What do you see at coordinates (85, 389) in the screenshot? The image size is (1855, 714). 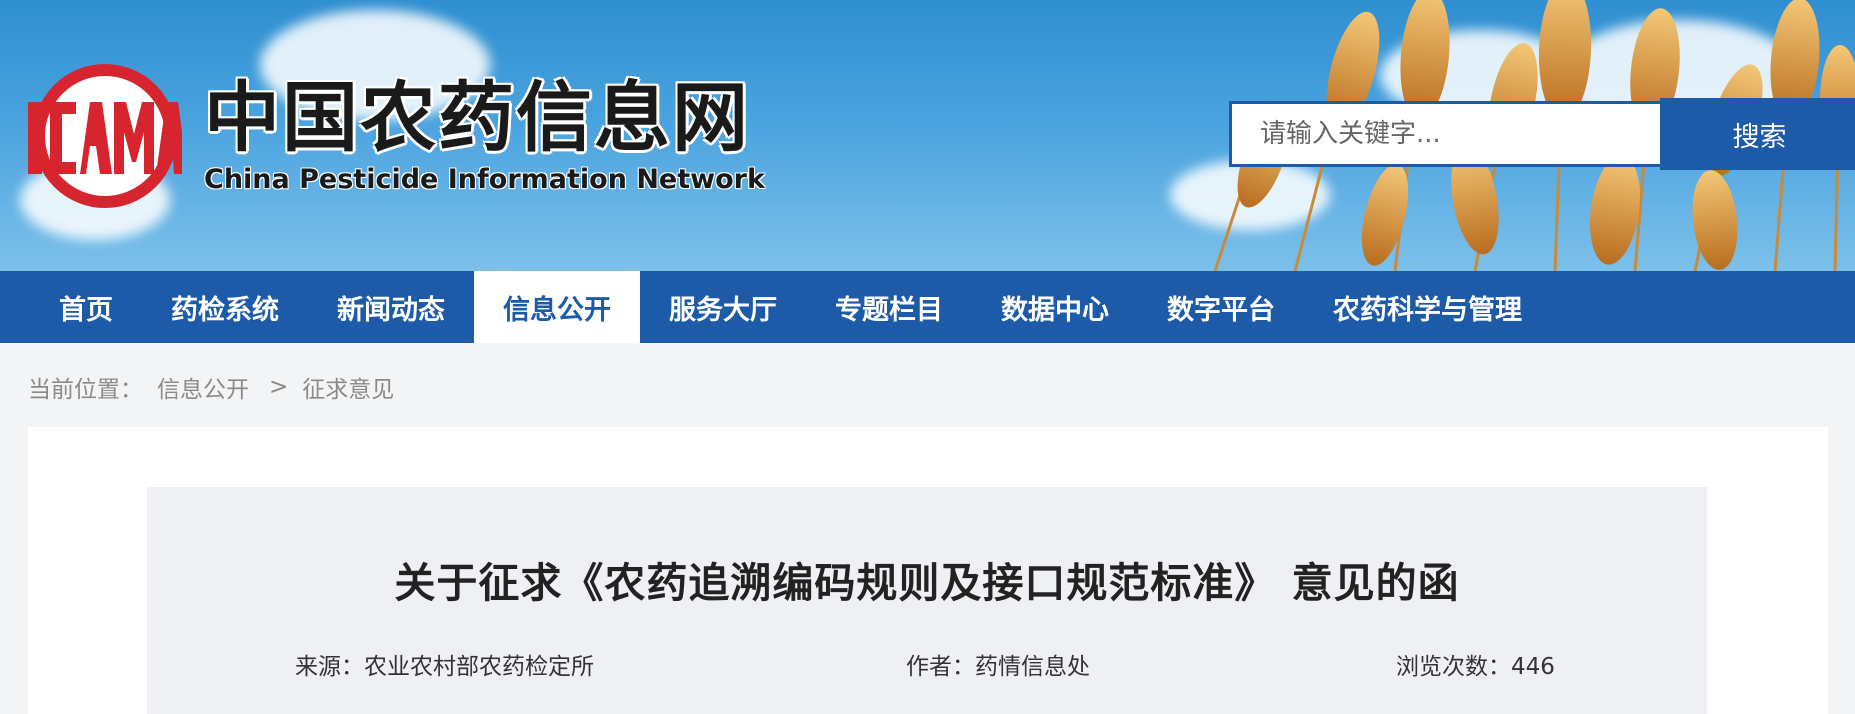 I see `breadcrumb-prefix: 当前位置：` at bounding box center [85, 389].